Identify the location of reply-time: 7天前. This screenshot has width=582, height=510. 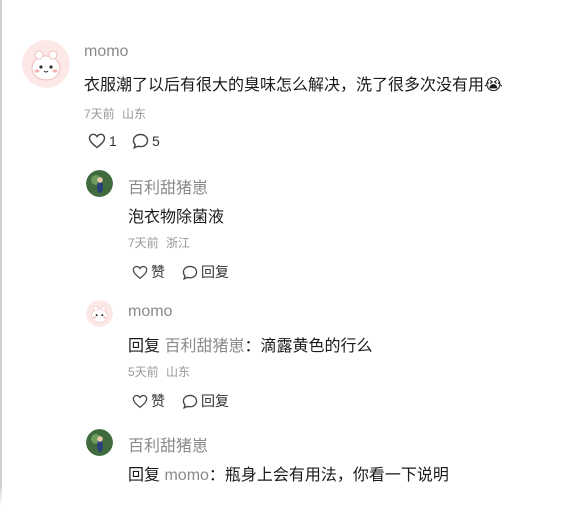
(143, 243).